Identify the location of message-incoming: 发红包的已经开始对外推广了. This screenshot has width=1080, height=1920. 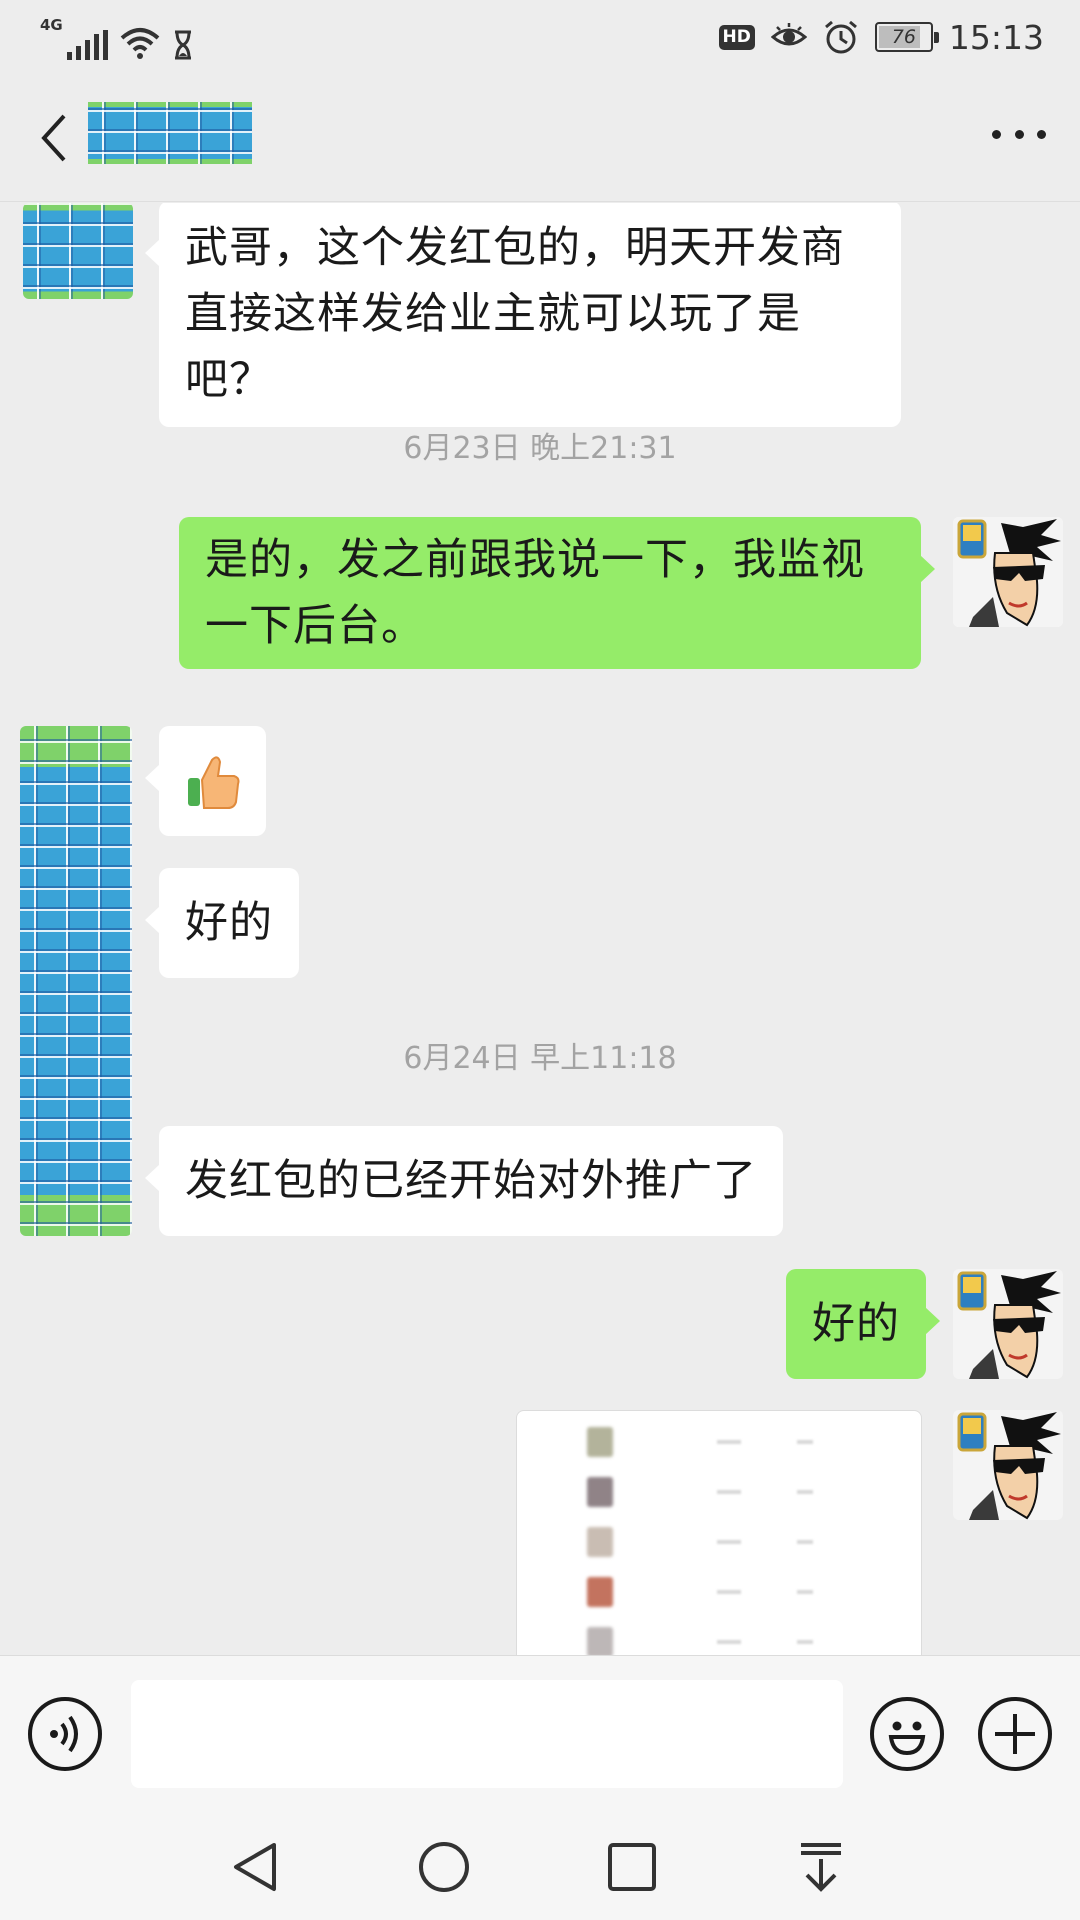
(464, 1181).